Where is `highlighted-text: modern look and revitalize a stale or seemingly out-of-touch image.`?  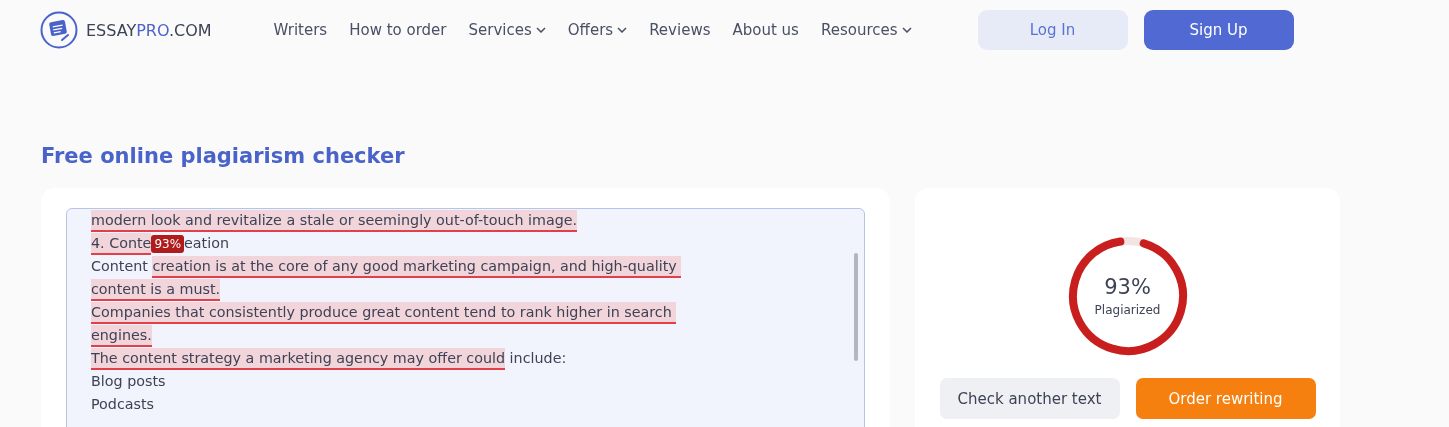 highlighted-text: modern look and revitalize a stale or seemingly out-of-touch image. is located at coordinates (334, 220).